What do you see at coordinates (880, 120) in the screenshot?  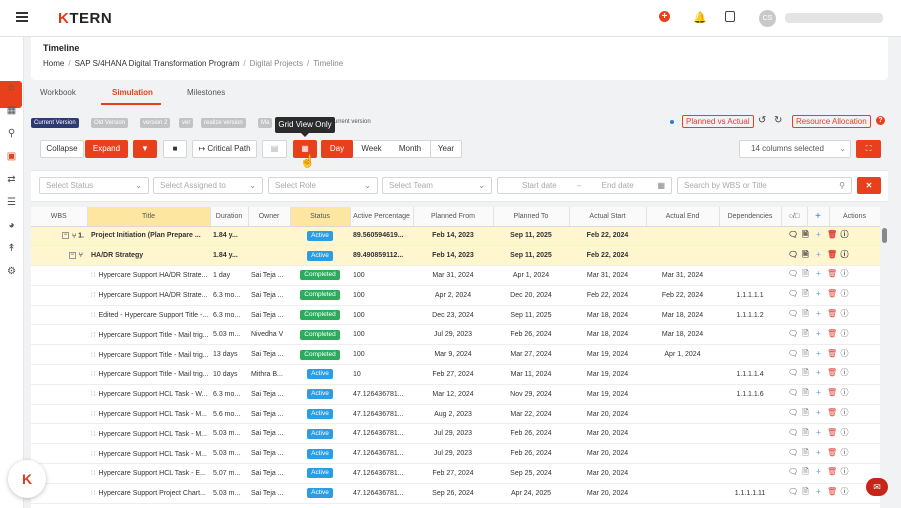 I see `help-icon: ?` at bounding box center [880, 120].